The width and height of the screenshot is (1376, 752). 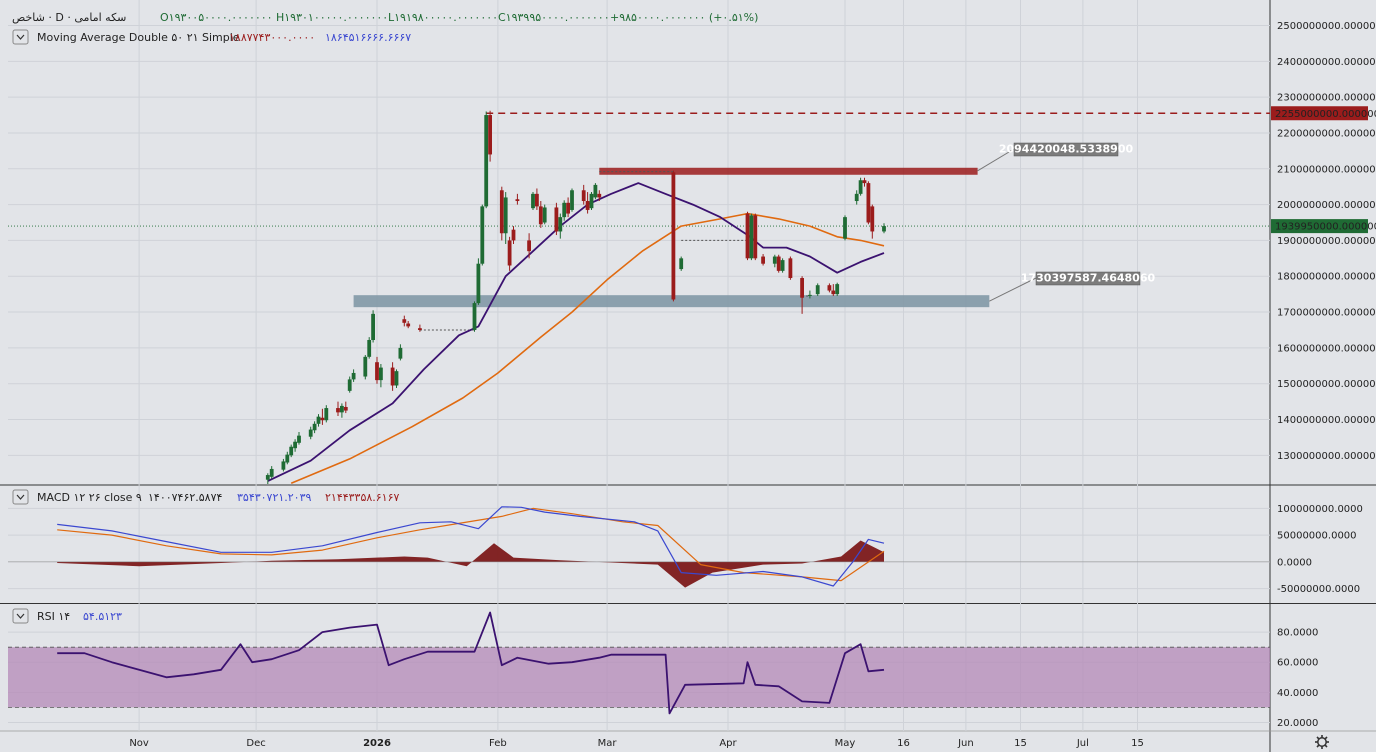 What do you see at coordinates (89, 497) in the screenshot?
I see `macd-label: MACD ۱۲ ۲۶ close ۹` at bounding box center [89, 497].